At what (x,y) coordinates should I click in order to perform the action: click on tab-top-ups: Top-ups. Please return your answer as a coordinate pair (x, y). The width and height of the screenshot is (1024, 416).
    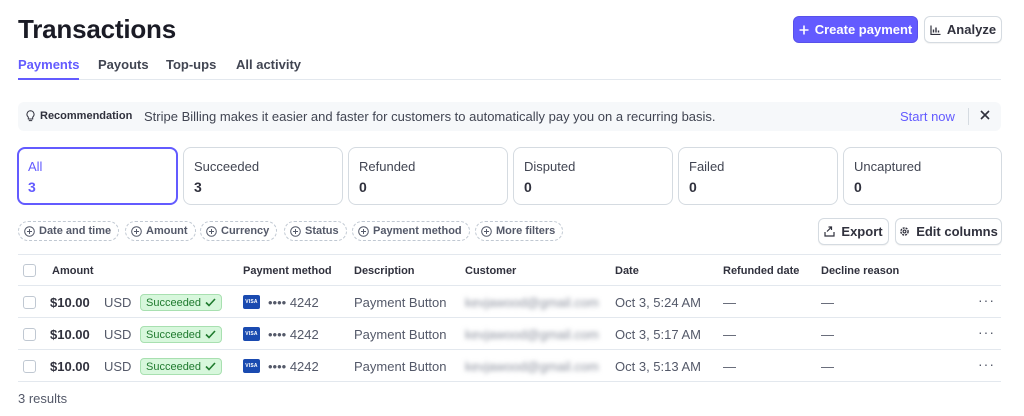
    Looking at the image, I should click on (191, 68).